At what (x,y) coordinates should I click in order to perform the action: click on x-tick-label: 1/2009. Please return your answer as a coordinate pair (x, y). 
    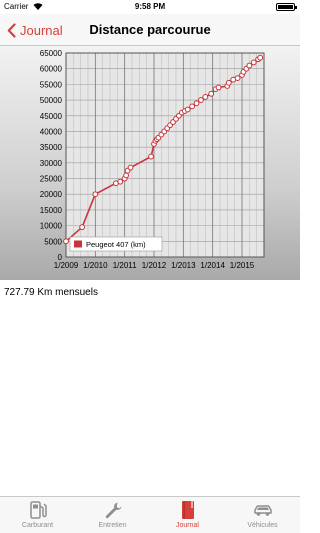
    Looking at the image, I should click on (66, 265).